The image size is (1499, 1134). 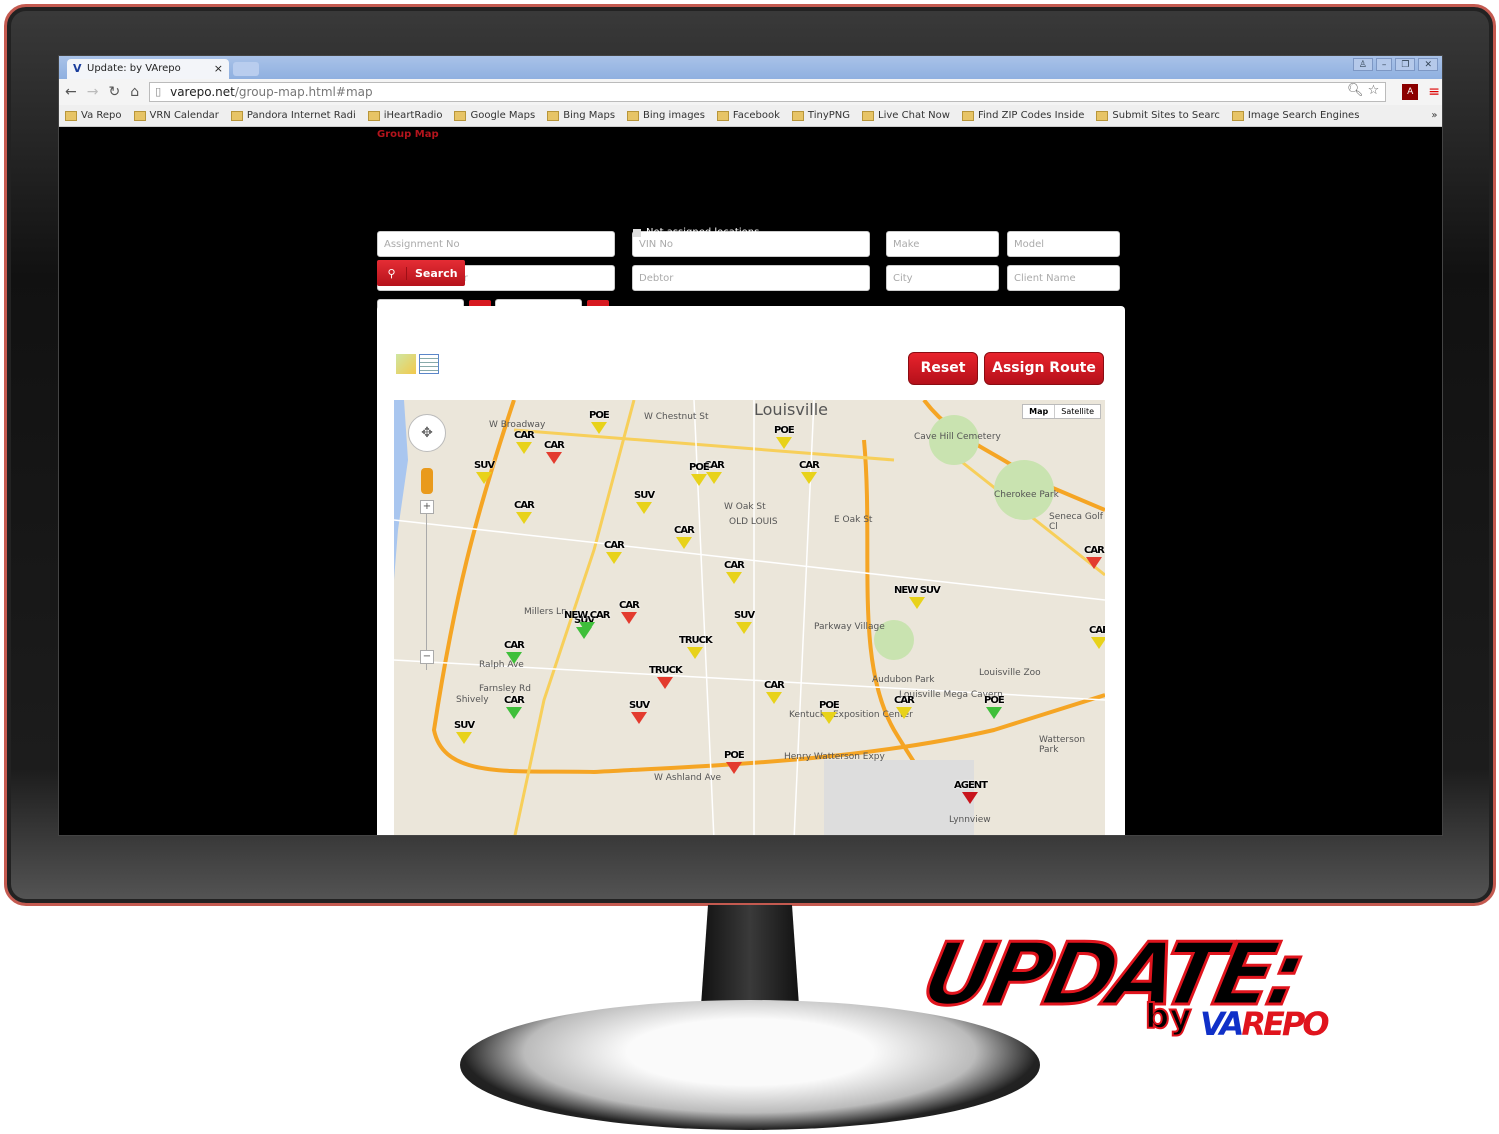 What do you see at coordinates (748, 115) in the screenshot?
I see `bookmark-item: Facebook` at bounding box center [748, 115].